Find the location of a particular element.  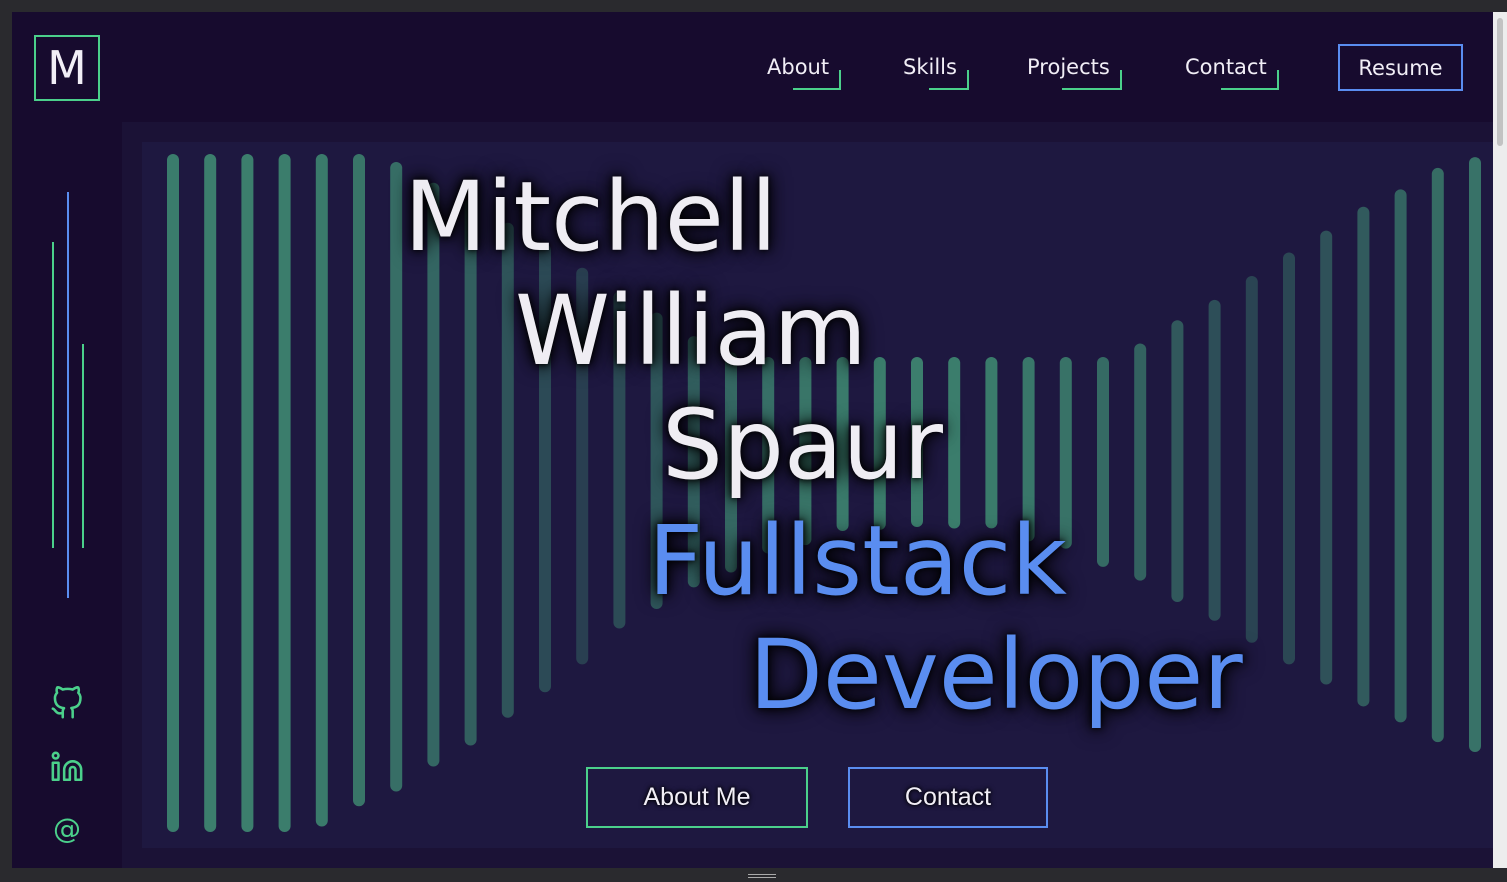

vertical-scrollbar is located at coordinates (1500, 440).